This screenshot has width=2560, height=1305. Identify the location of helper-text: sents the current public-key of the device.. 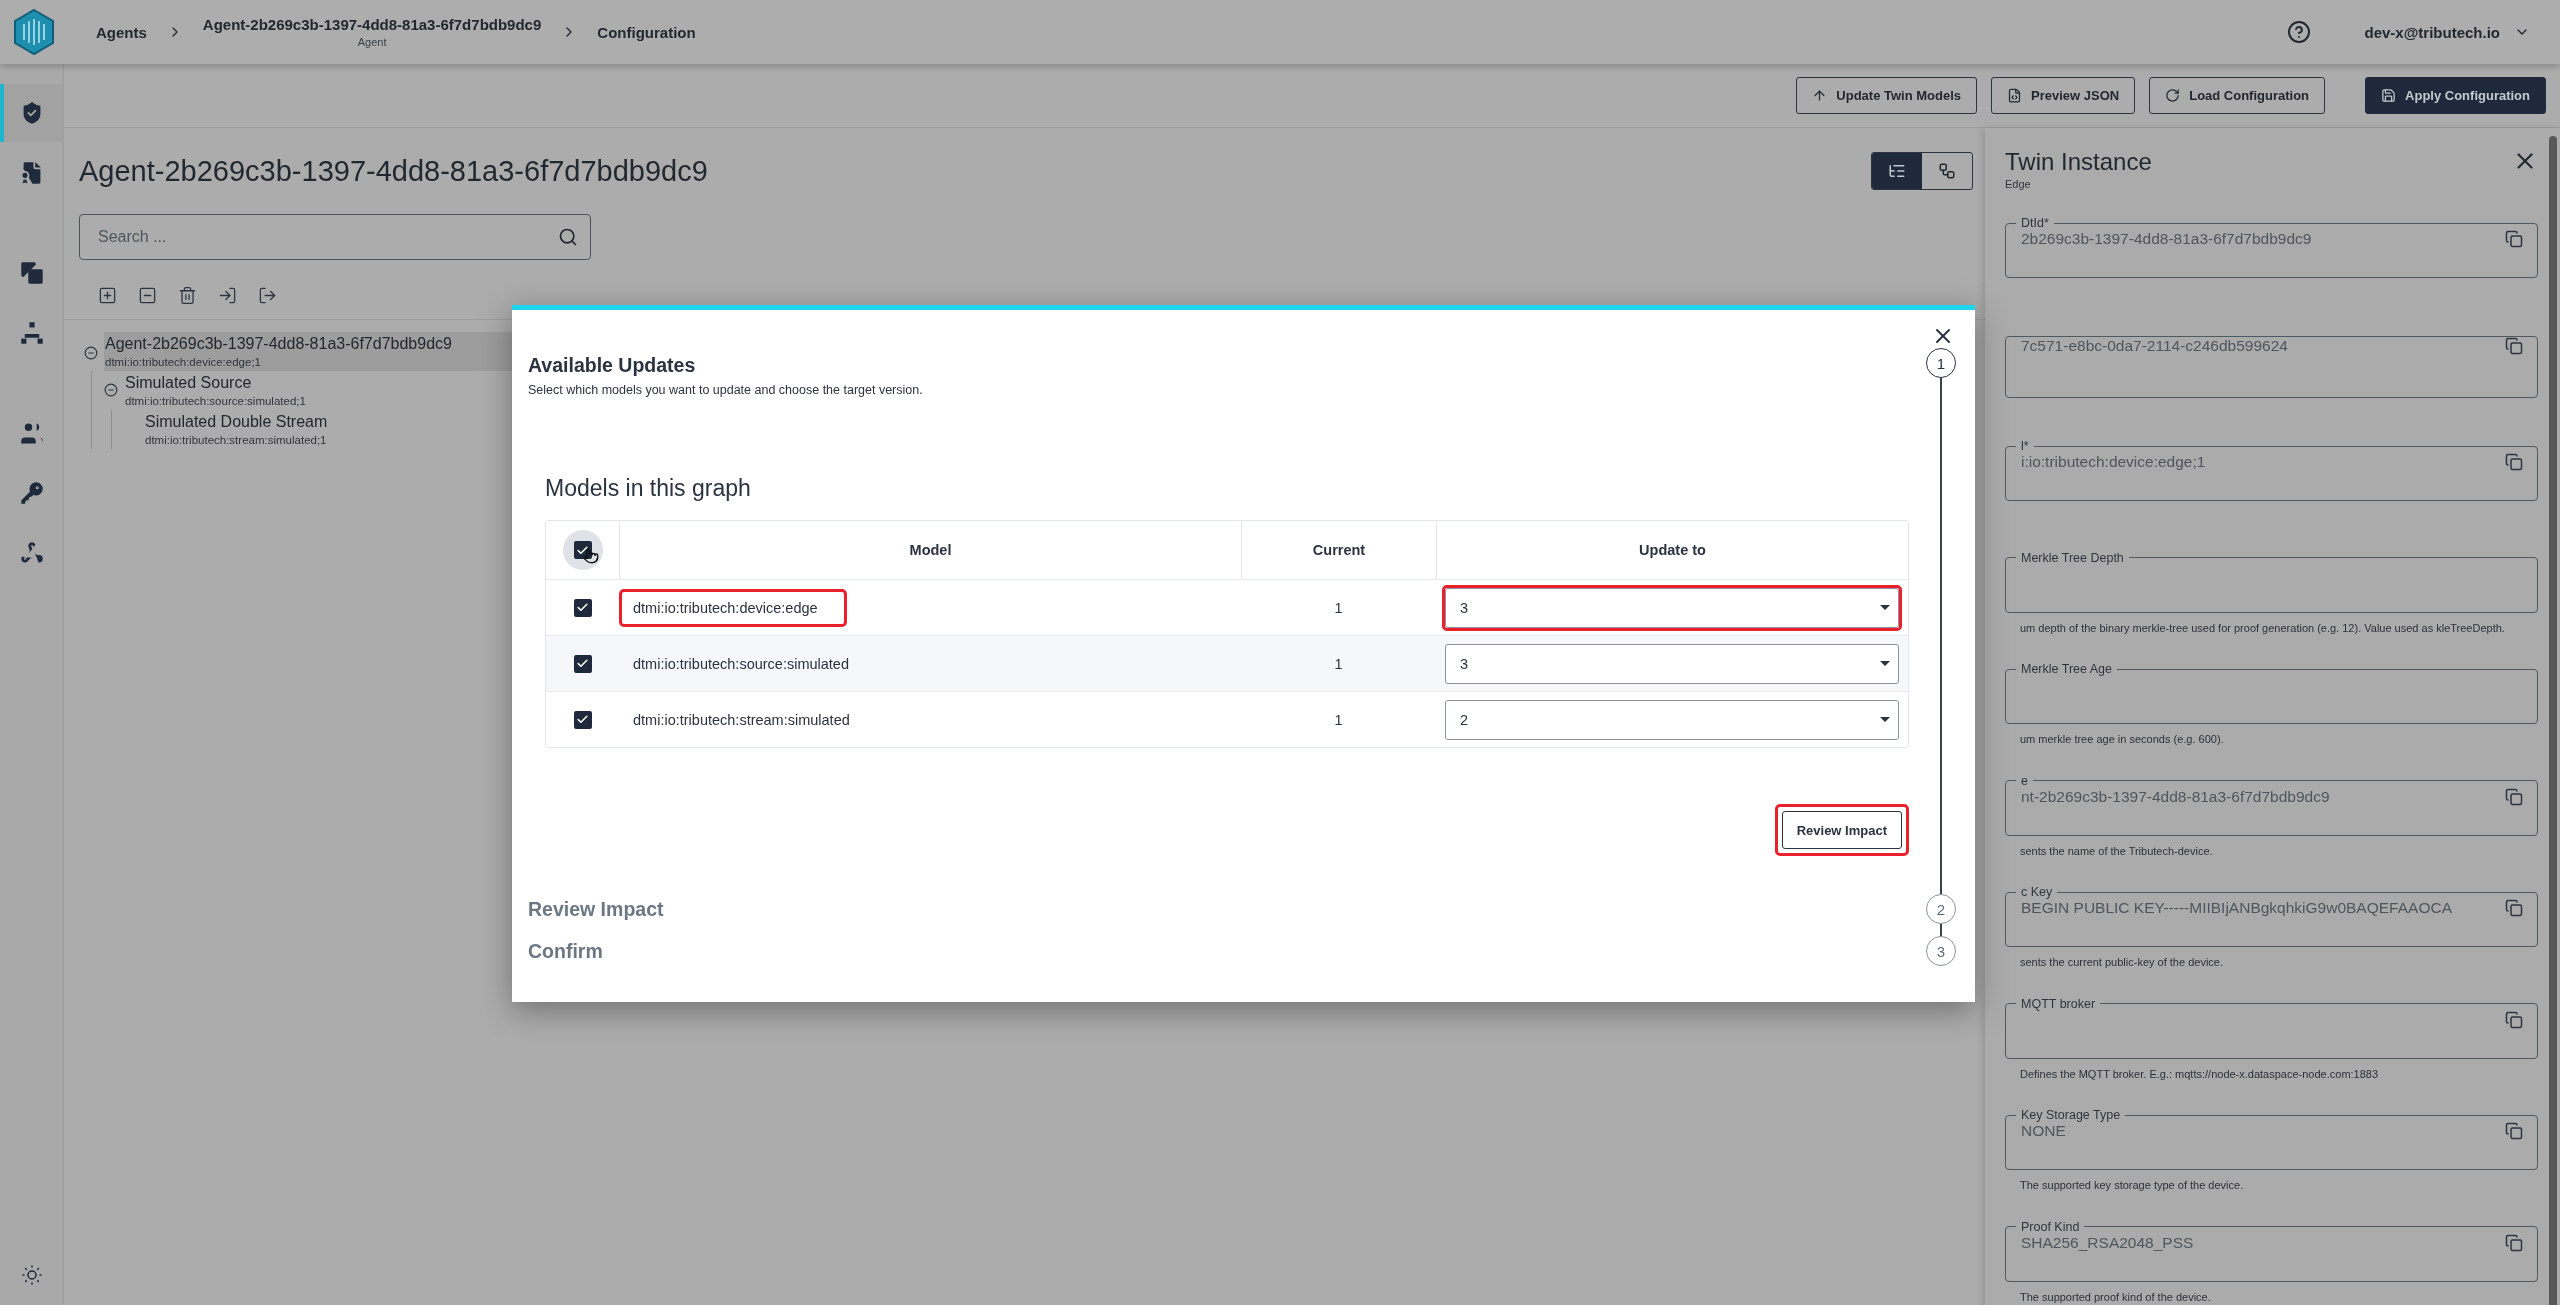
(2121, 962).